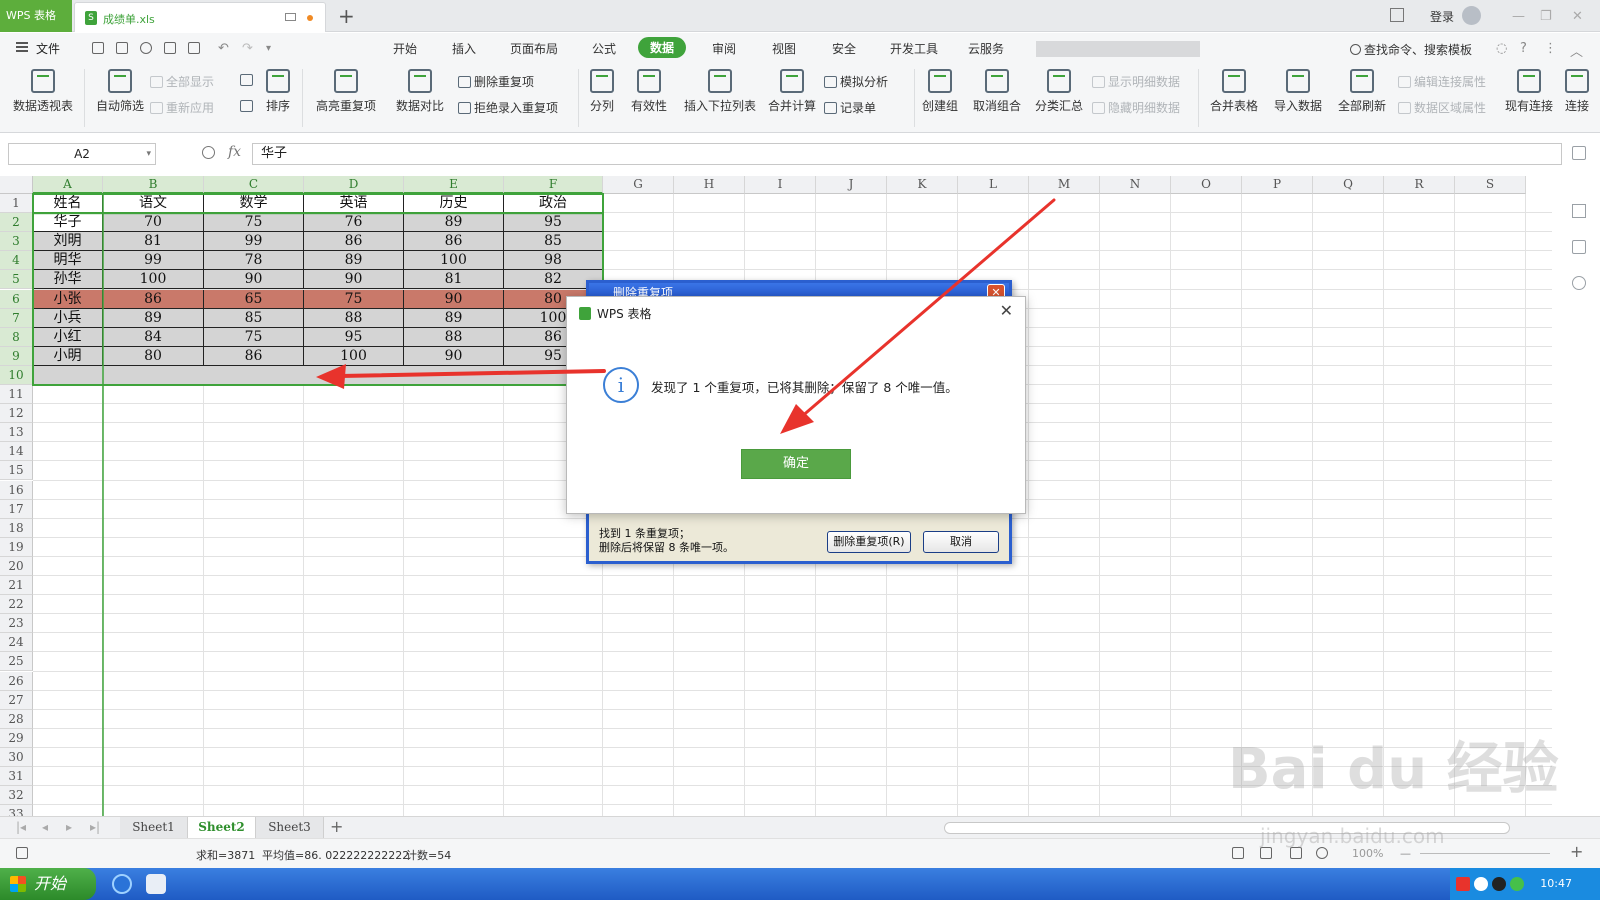 This screenshot has width=1600, height=900. I want to click on column-header-b: B, so click(153, 185).